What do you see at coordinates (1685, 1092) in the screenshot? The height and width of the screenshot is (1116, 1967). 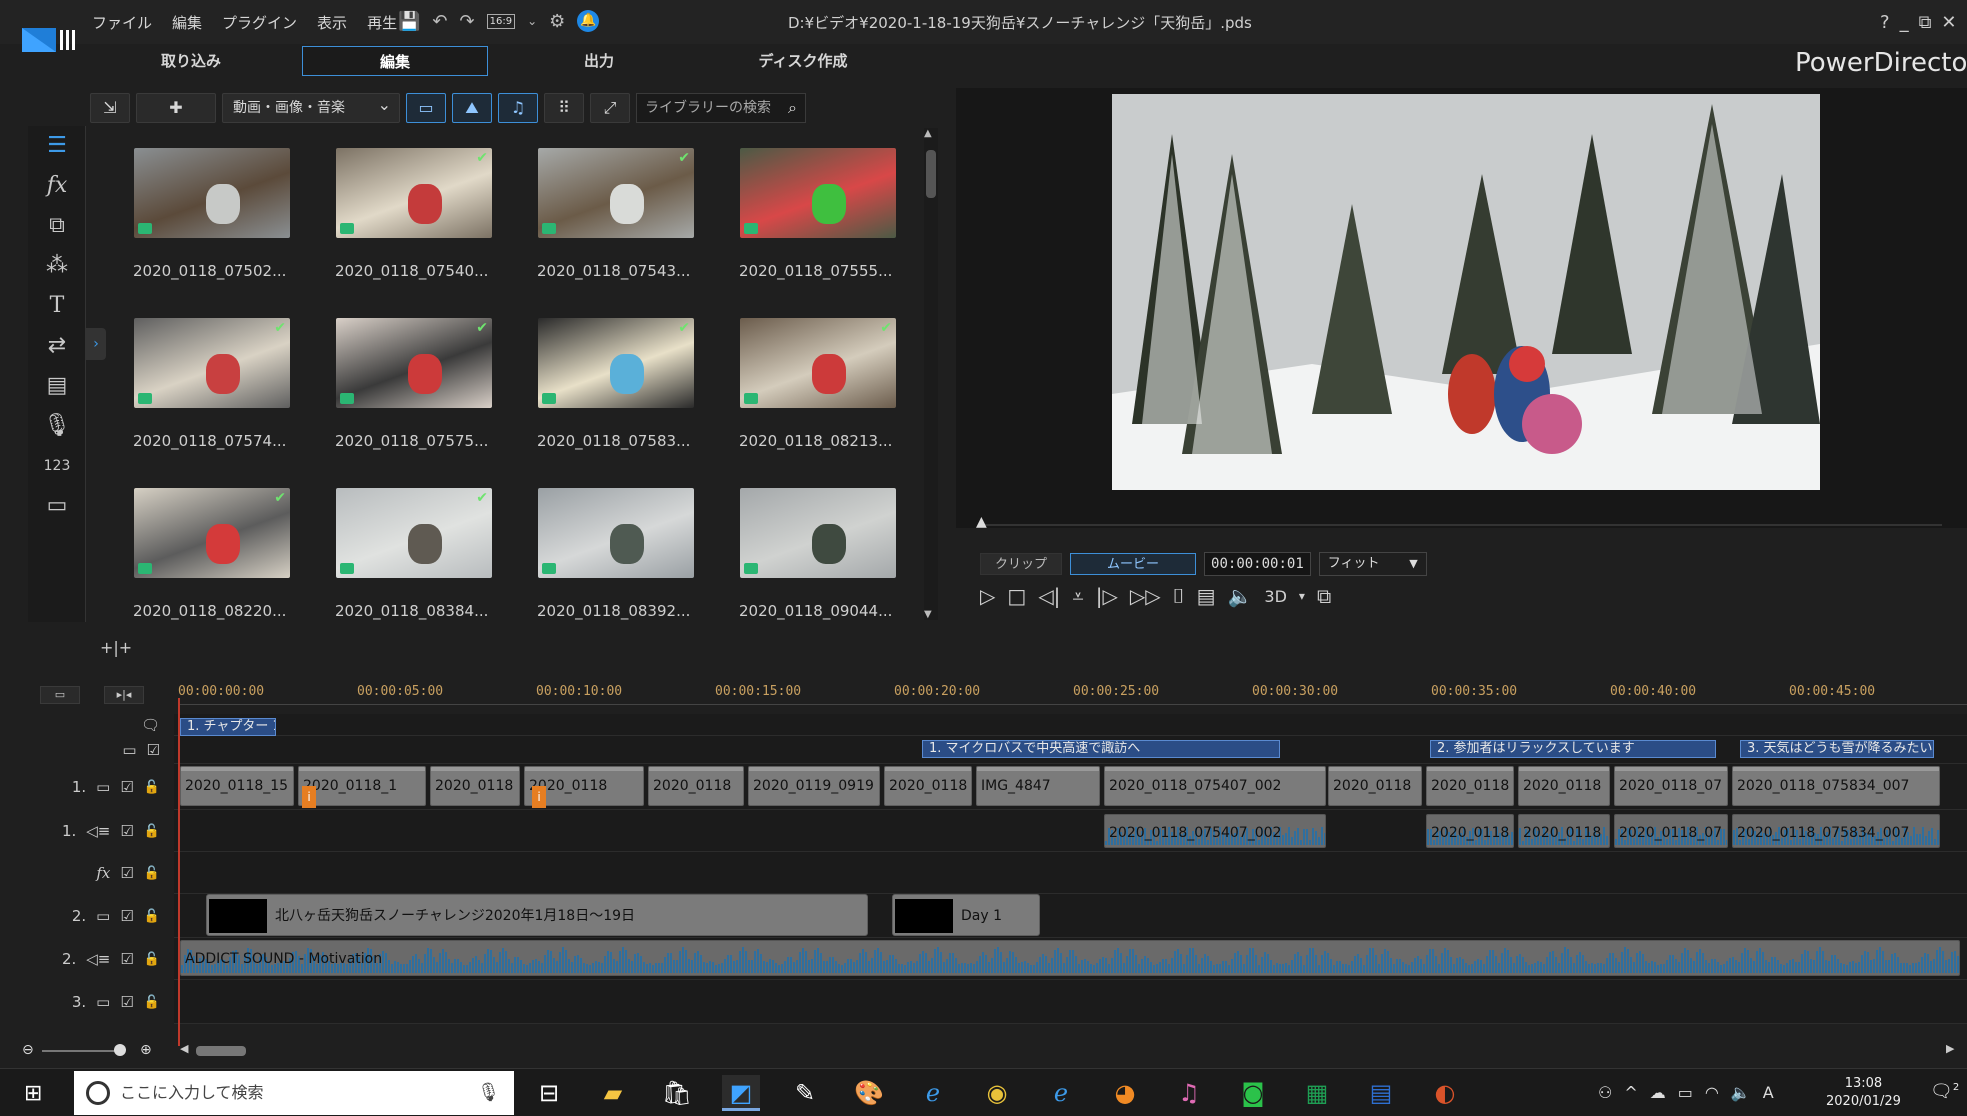 I see `battery-icon: ▭` at bounding box center [1685, 1092].